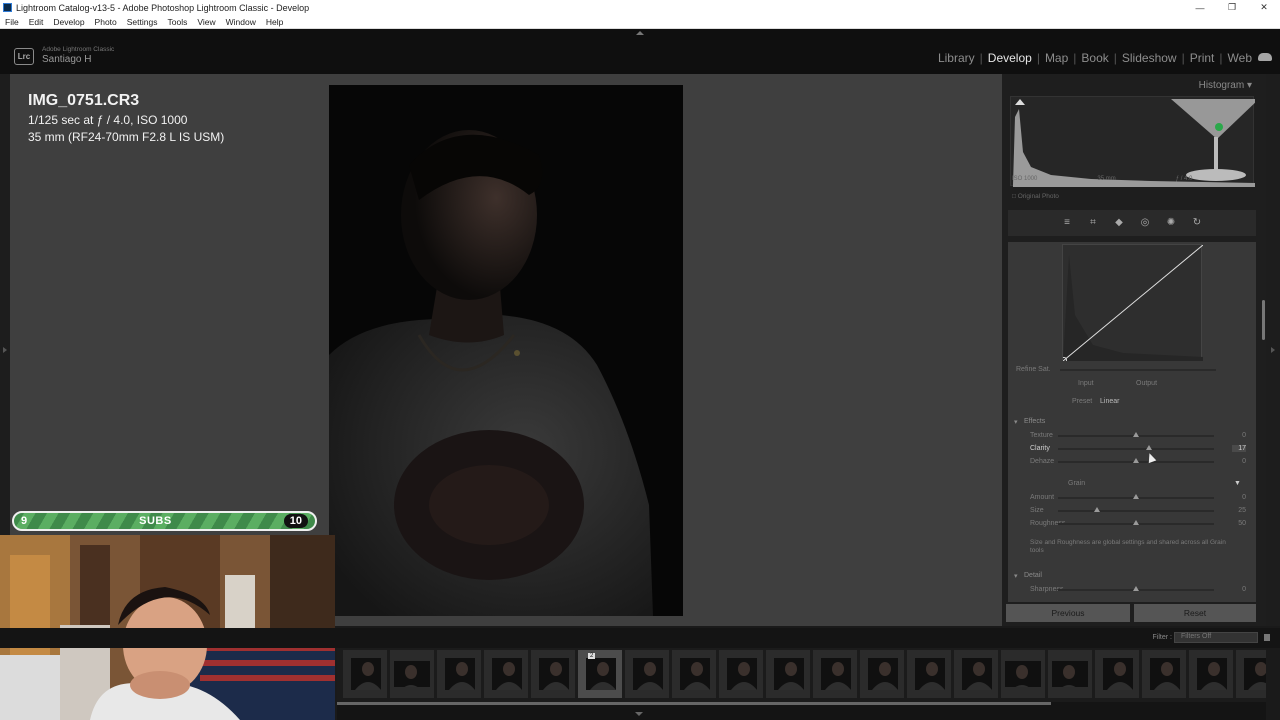  What do you see at coordinates (1094, 58) in the screenshot?
I see `module-book: Book` at bounding box center [1094, 58].